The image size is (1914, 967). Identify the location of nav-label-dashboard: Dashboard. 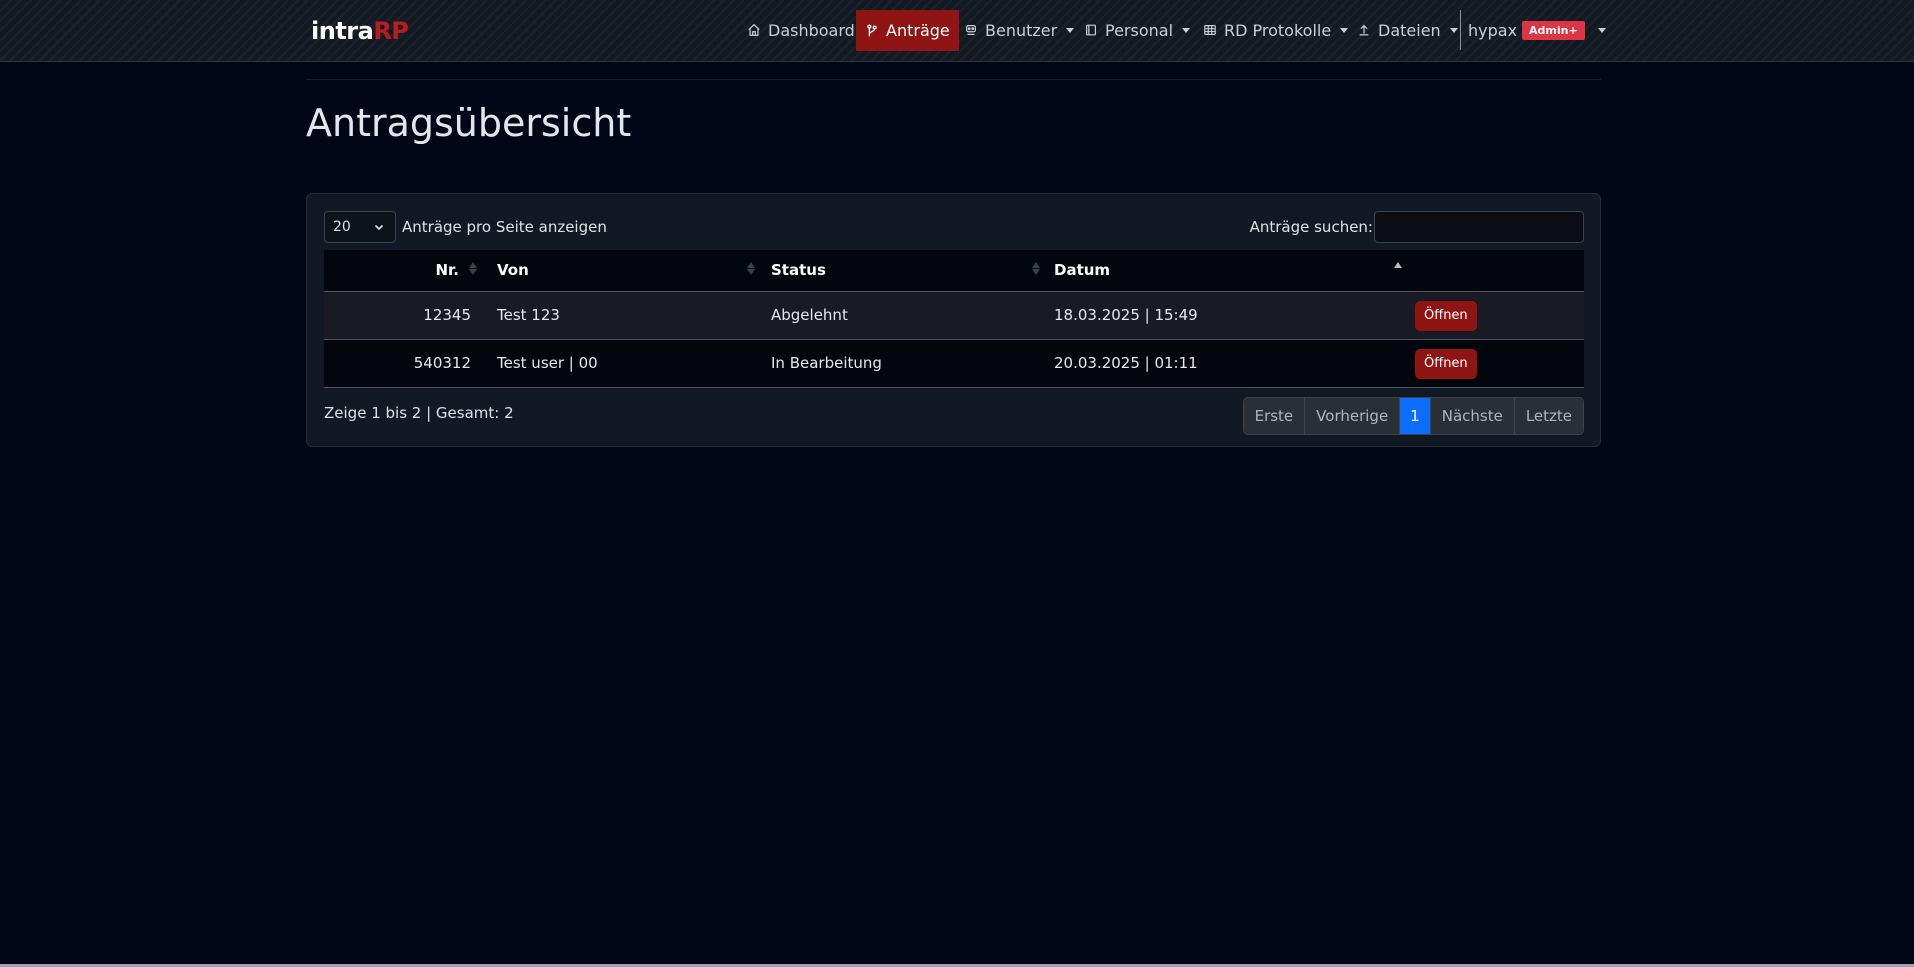
(811, 30).